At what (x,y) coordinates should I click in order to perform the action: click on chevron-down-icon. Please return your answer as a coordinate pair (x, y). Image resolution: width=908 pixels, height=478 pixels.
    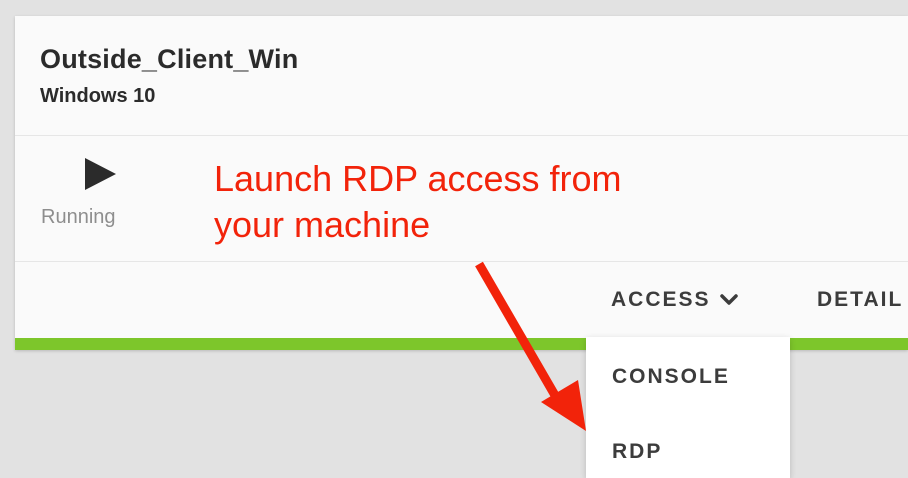
    Looking at the image, I should click on (728, 299).